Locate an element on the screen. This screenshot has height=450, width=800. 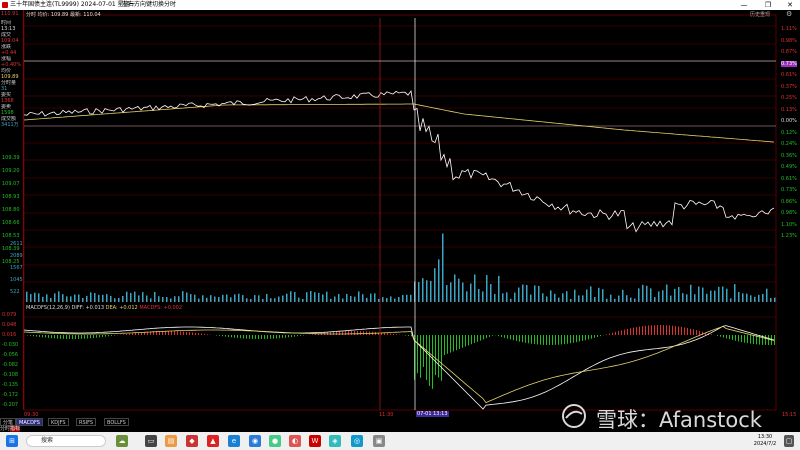
tab-分笔: 分笔 is located at coordinates (8, 422).